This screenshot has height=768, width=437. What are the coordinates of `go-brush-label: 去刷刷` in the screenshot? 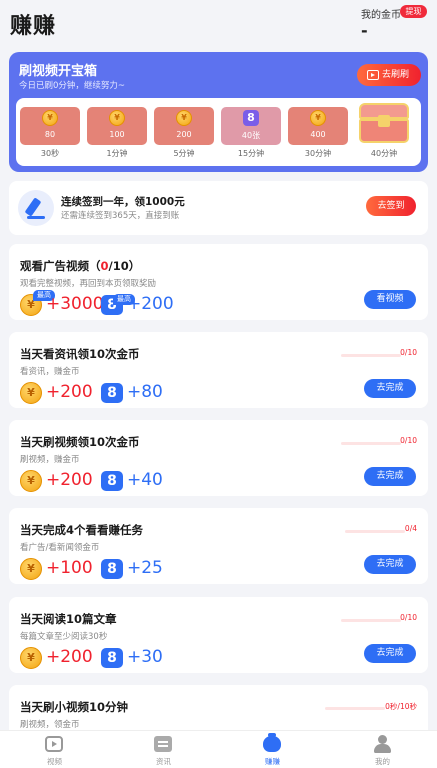 It's located at (396, 75).